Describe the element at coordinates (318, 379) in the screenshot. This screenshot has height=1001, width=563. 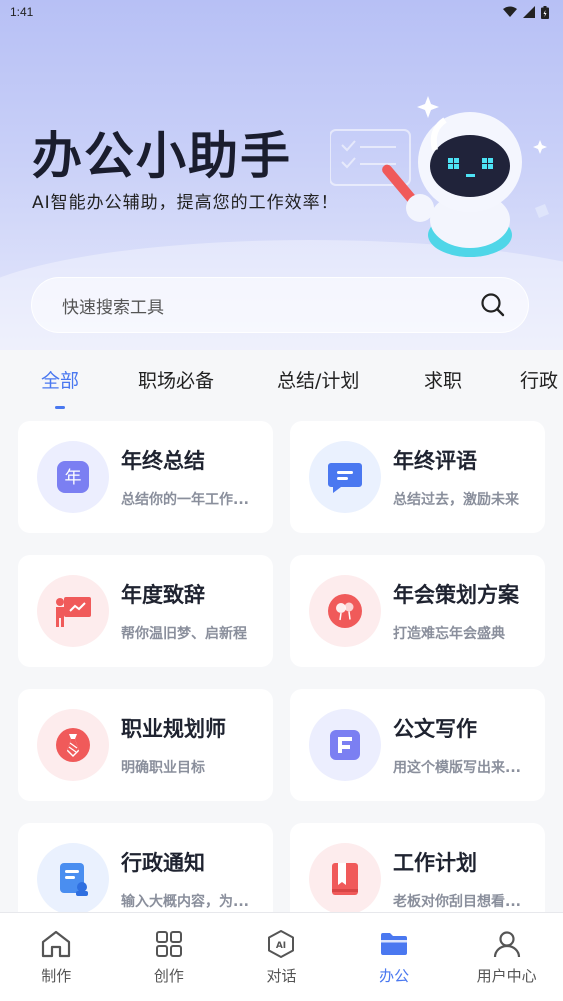
I see `tab-summary-plan: 总结/计划` at that location.